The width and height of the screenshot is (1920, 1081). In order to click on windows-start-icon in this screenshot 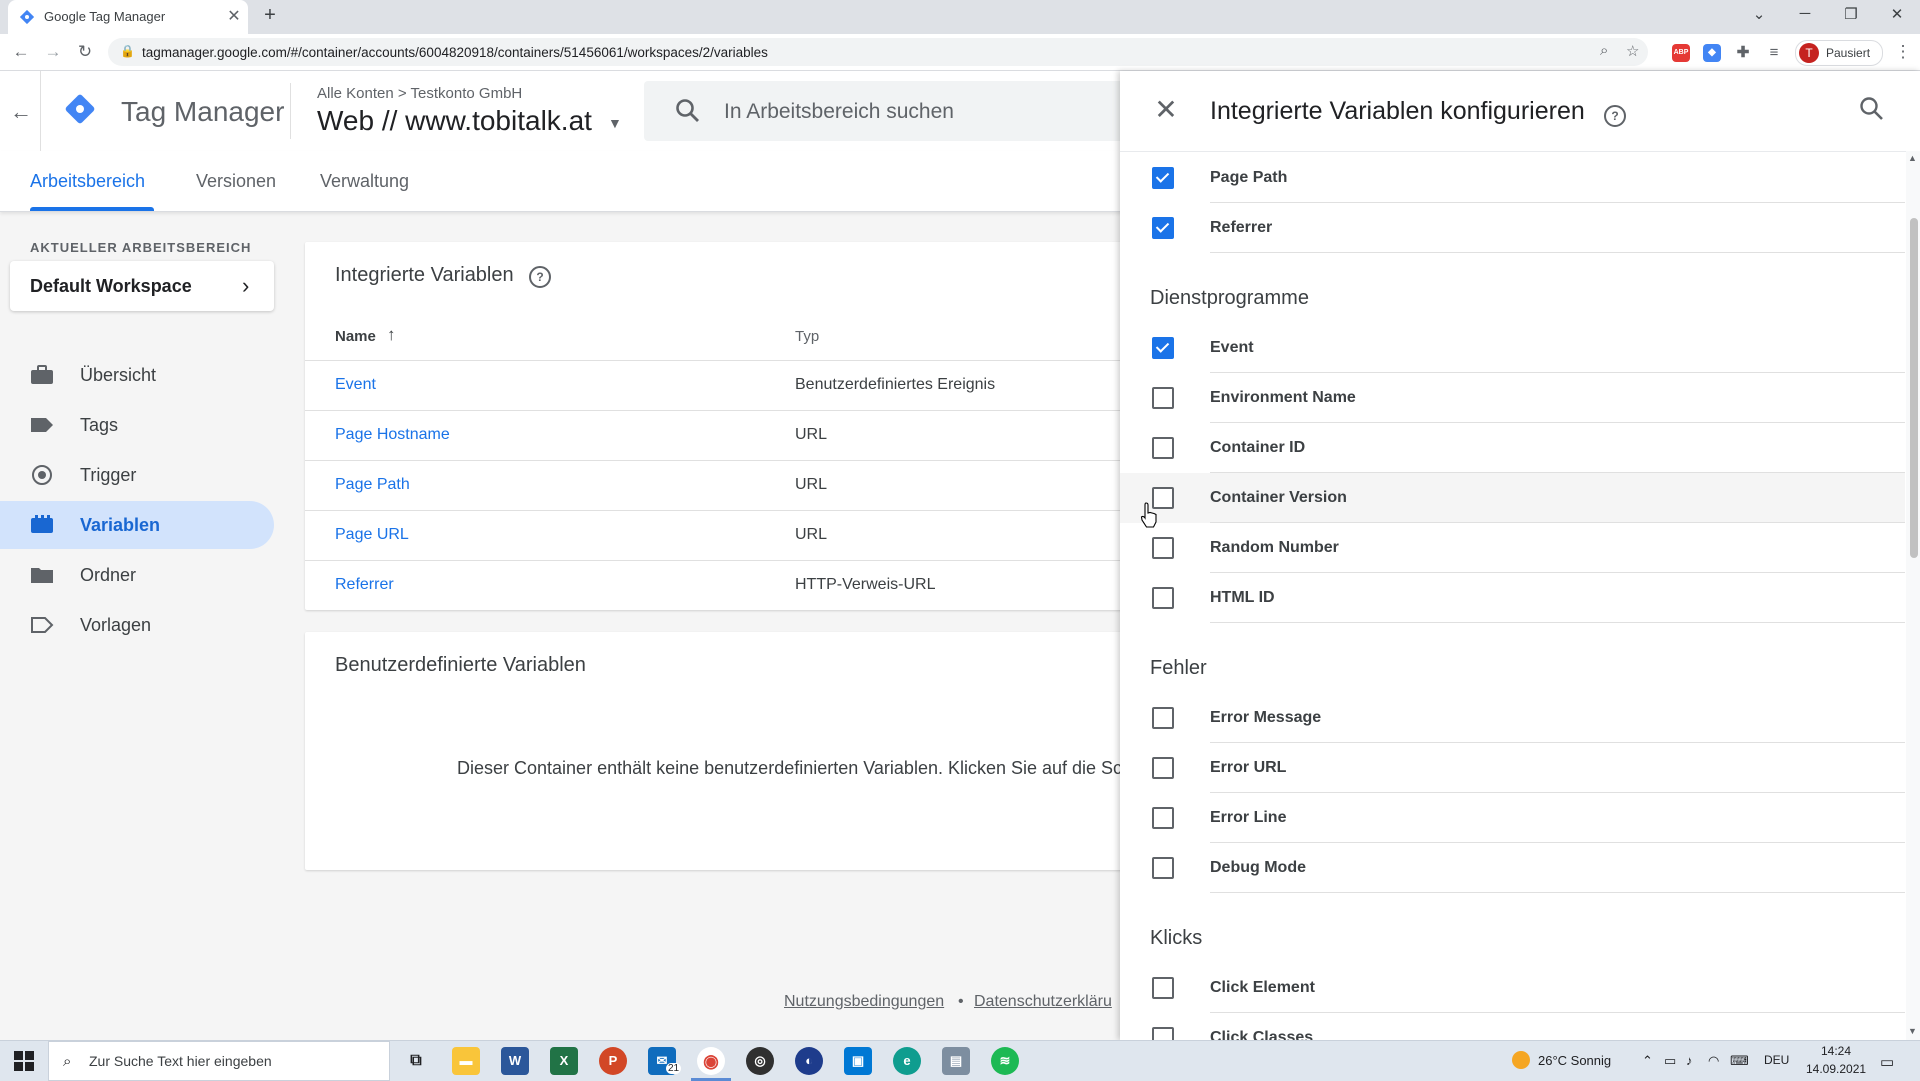, I will do `click(24, 1061)`.